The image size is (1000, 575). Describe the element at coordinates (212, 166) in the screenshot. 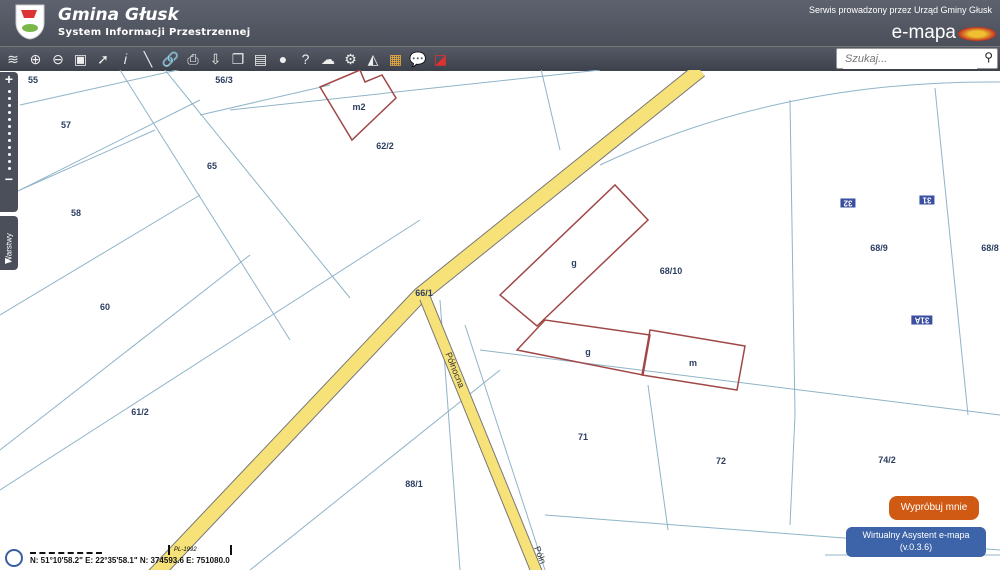

I see `parcel-label: 65` at that location.